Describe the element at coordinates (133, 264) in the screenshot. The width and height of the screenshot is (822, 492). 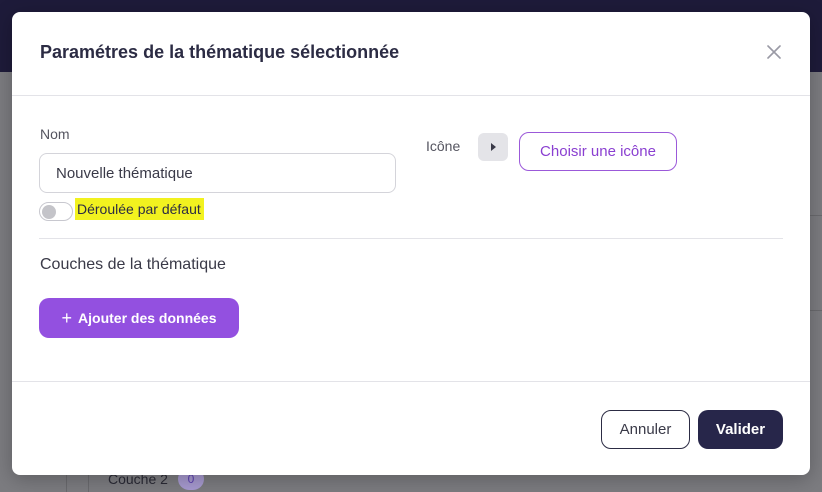
I see `layers-section-title: Couches de la thématique` at that location.